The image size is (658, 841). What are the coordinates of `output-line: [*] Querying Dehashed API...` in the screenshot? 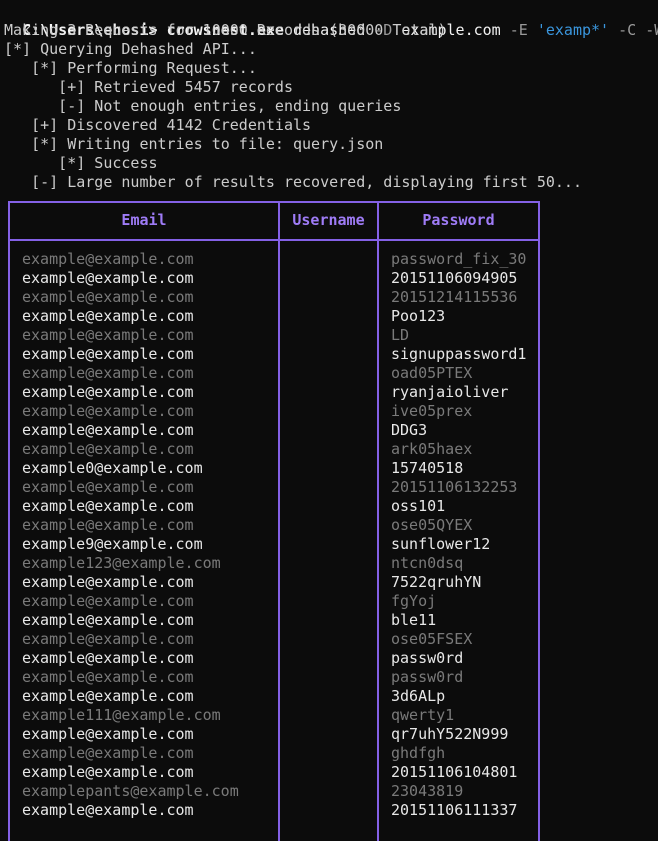 It's located at (130, 49).